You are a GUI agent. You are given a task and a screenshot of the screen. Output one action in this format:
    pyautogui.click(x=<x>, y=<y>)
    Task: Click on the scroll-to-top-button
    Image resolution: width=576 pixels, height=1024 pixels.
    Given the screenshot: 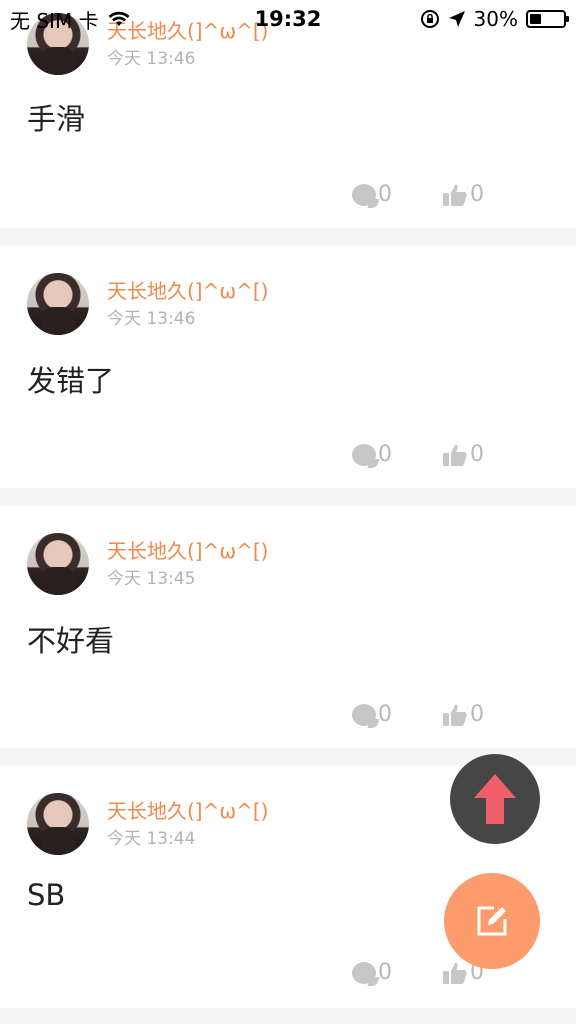 What is the action you would take?
    pyautogui.click(x=495, y=799)
    